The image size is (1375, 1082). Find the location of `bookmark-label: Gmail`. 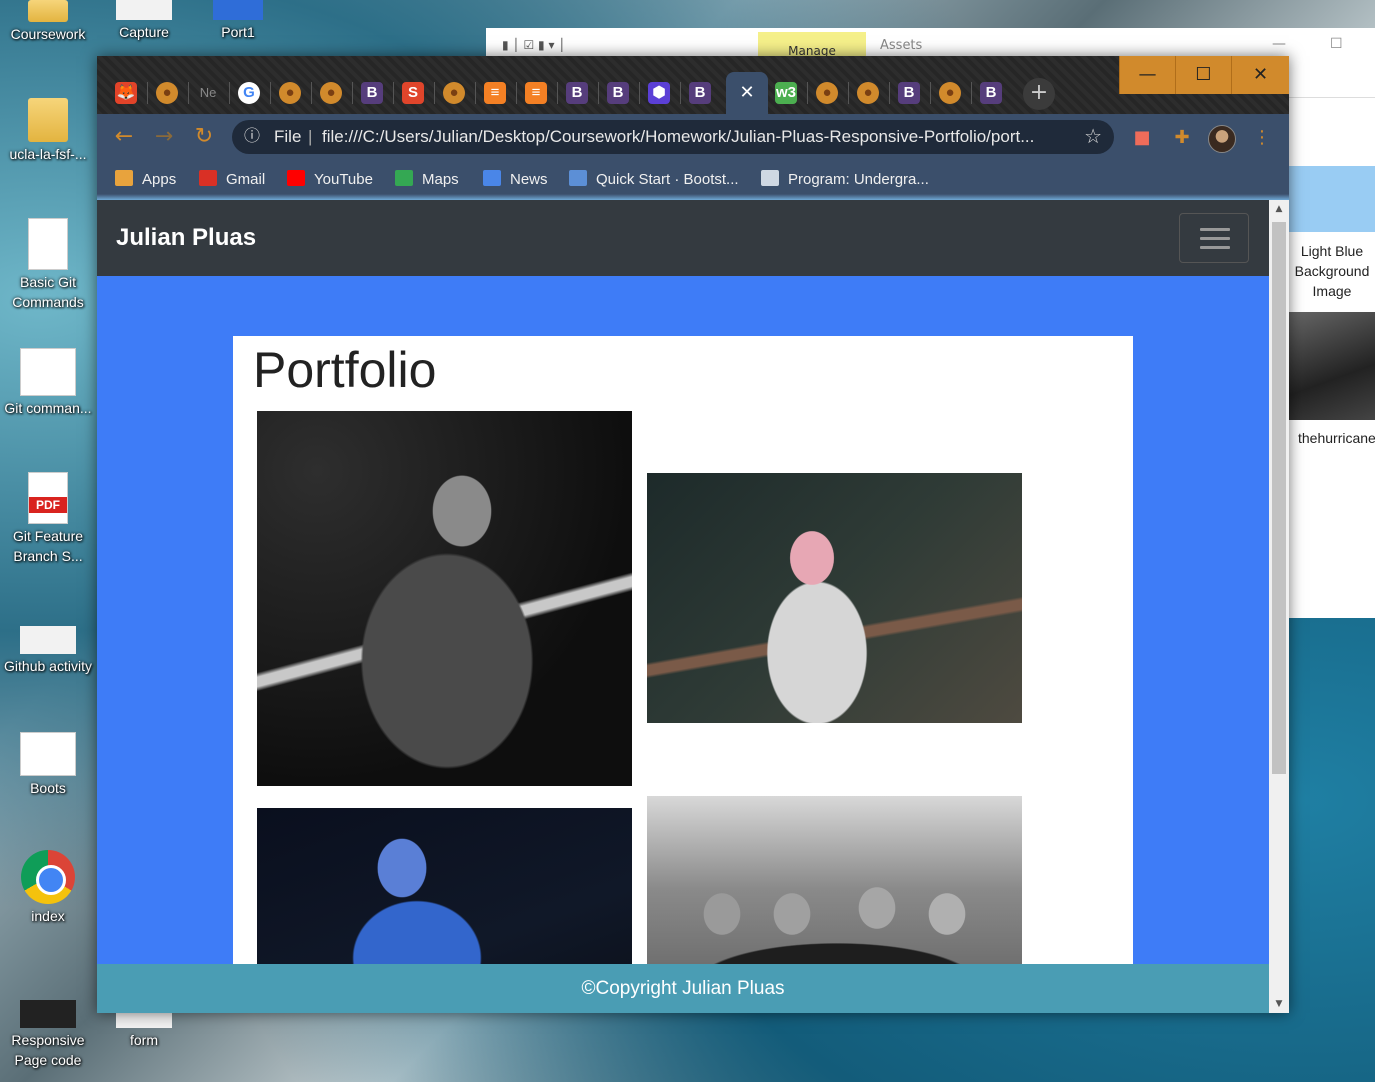

bookmark-label: Gmail is located at coordinates (246, 179).